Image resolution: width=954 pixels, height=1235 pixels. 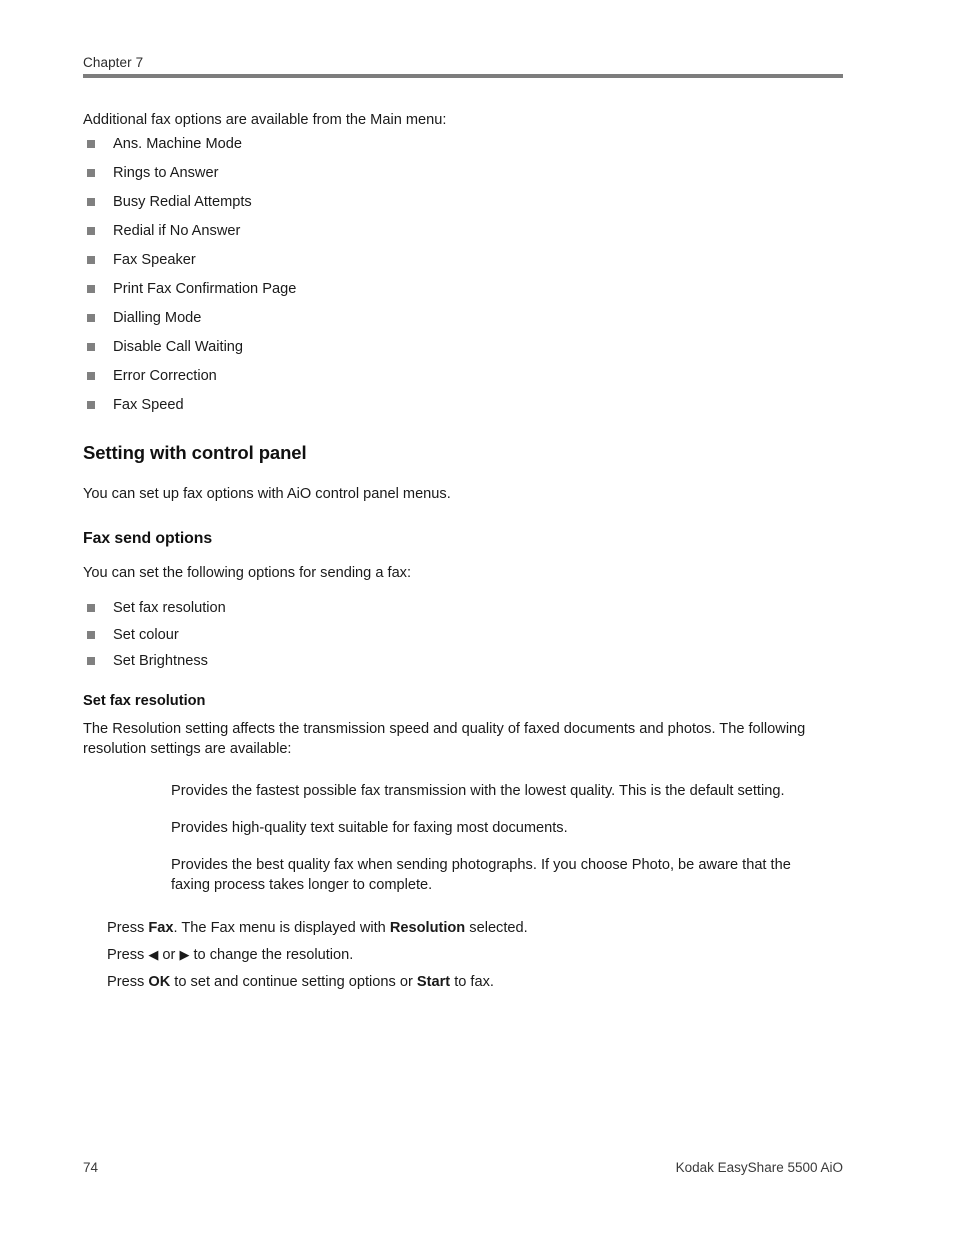 I want to click on left-arrow-icon: ◀, so click(x=153, y=955).